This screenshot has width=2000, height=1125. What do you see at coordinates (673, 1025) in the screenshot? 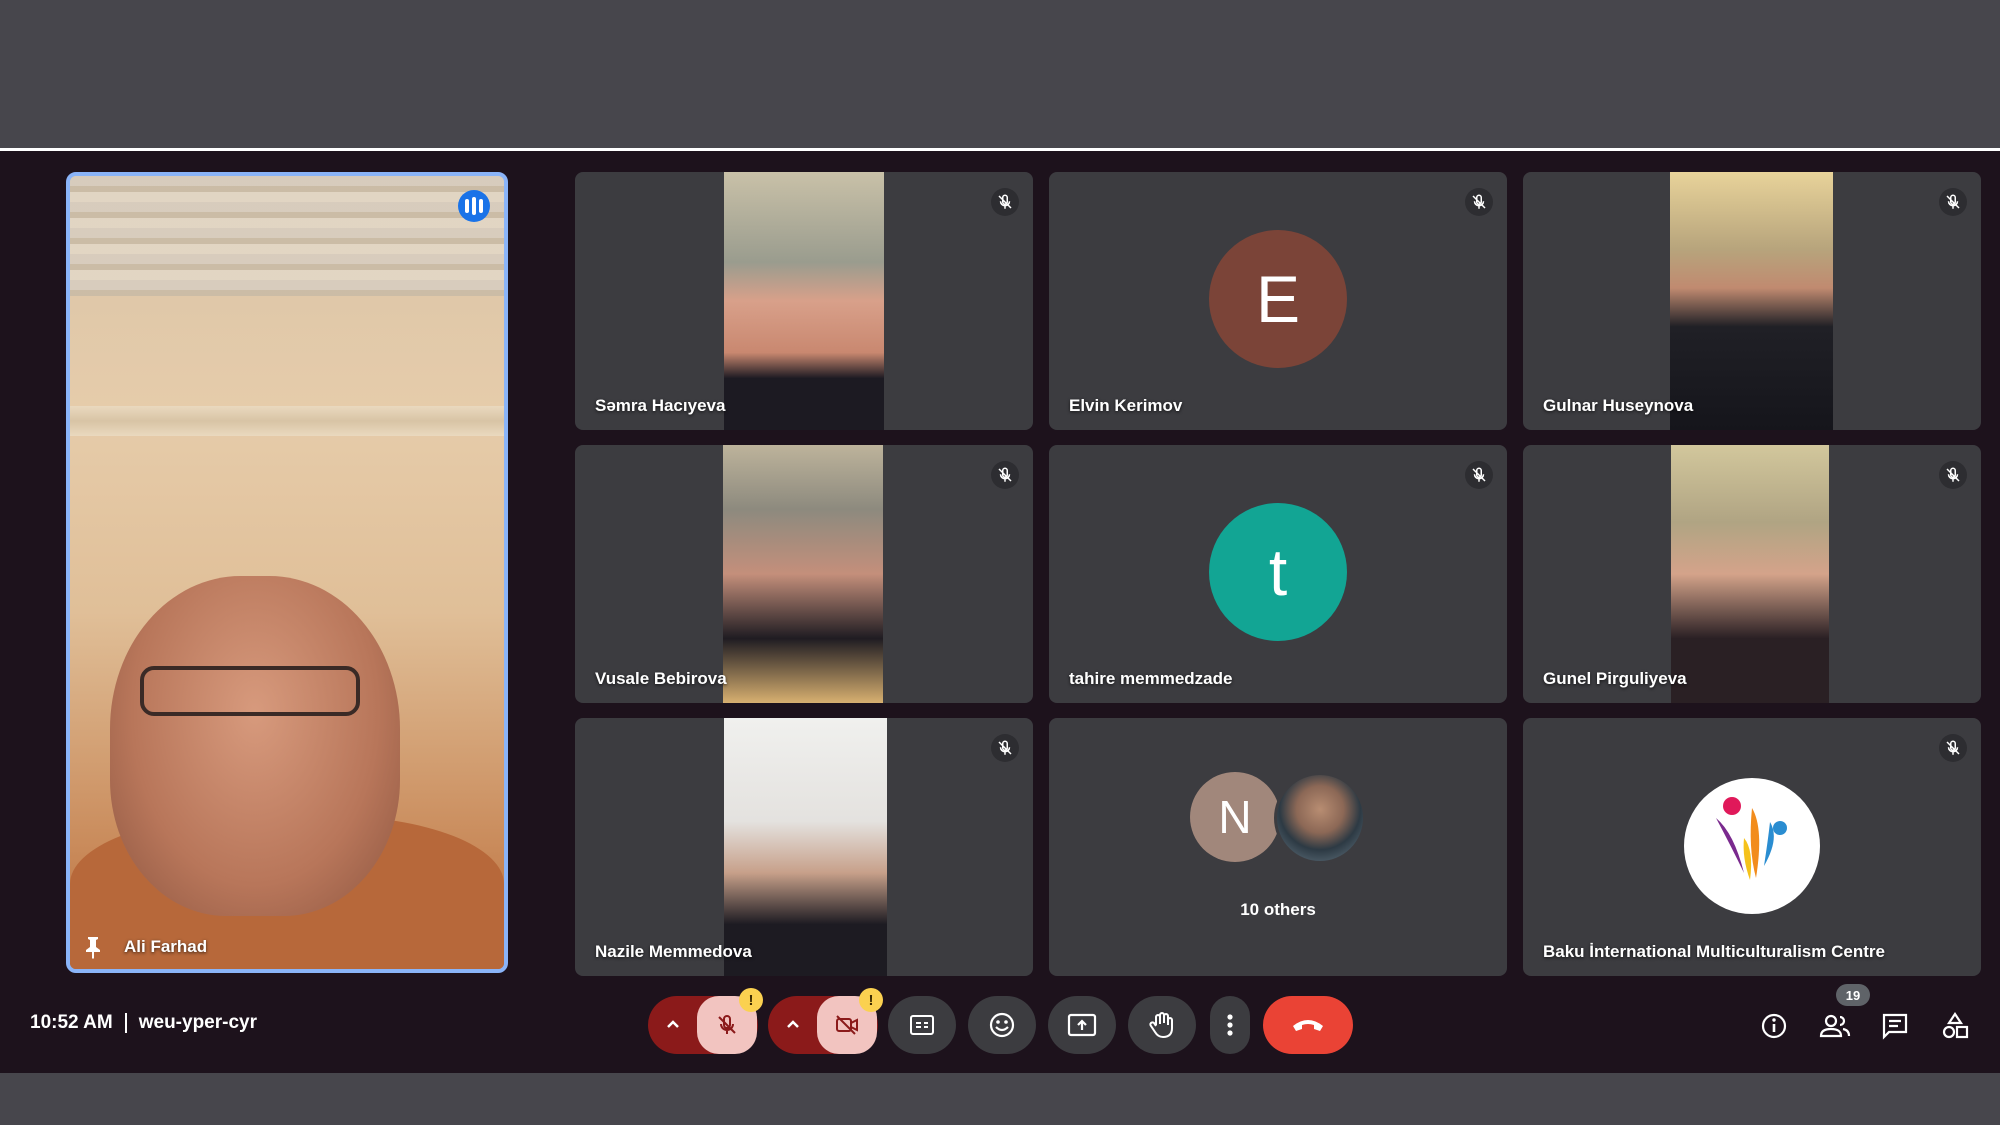
I see `mic-options-chevron-icon` at bounding box center [673, 1025].